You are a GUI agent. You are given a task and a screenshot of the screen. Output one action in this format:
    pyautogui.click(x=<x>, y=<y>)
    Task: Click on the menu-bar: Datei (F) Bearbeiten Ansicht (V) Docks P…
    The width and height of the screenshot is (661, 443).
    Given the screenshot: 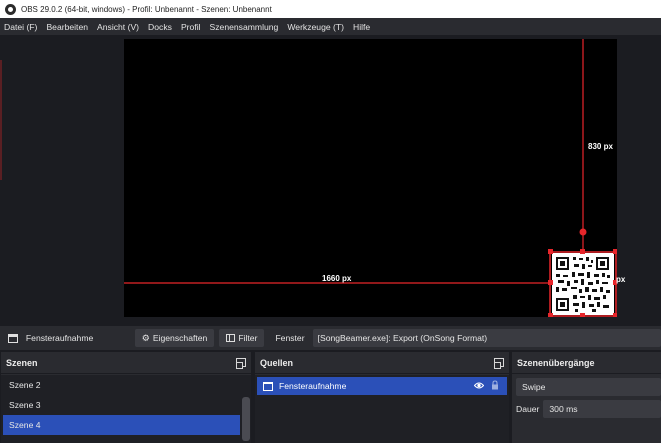 What is the action you would take?
    pyautogui.click(x=330, y=26)
    